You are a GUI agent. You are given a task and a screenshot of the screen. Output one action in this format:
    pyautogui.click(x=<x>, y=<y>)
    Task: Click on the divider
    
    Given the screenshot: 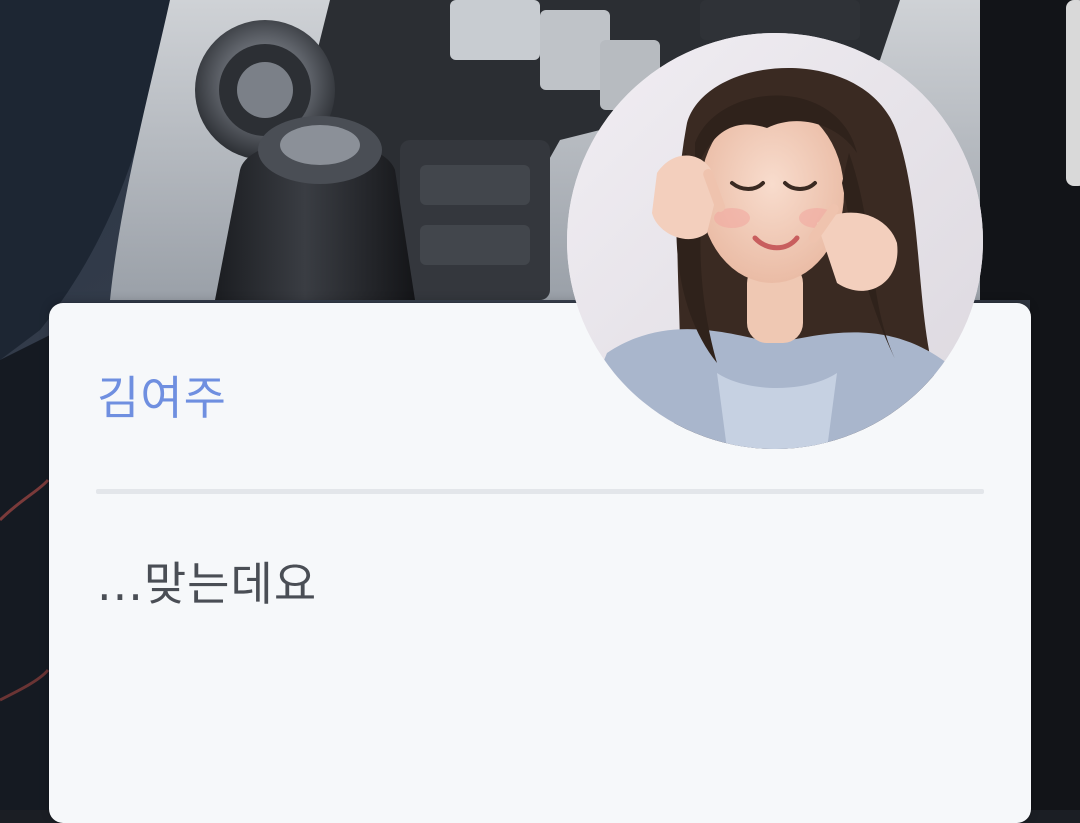 What is the action you would take?
    pyautogui.click(x=540, y=491)
    